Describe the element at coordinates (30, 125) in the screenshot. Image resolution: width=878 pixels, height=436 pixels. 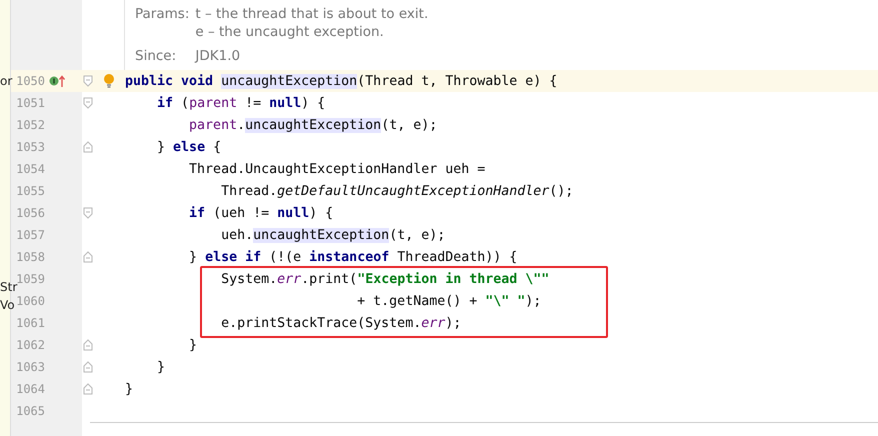
I see `line-number: 1052` at that location.